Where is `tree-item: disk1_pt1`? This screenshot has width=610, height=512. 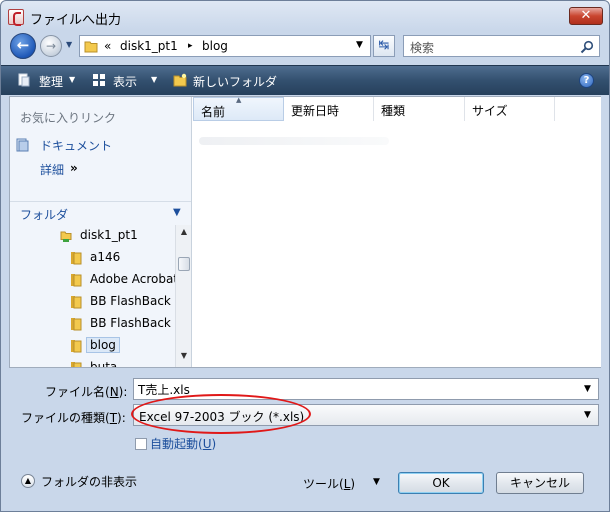
tree-item: disk1_pt1 is located at coordinates (93, 236).